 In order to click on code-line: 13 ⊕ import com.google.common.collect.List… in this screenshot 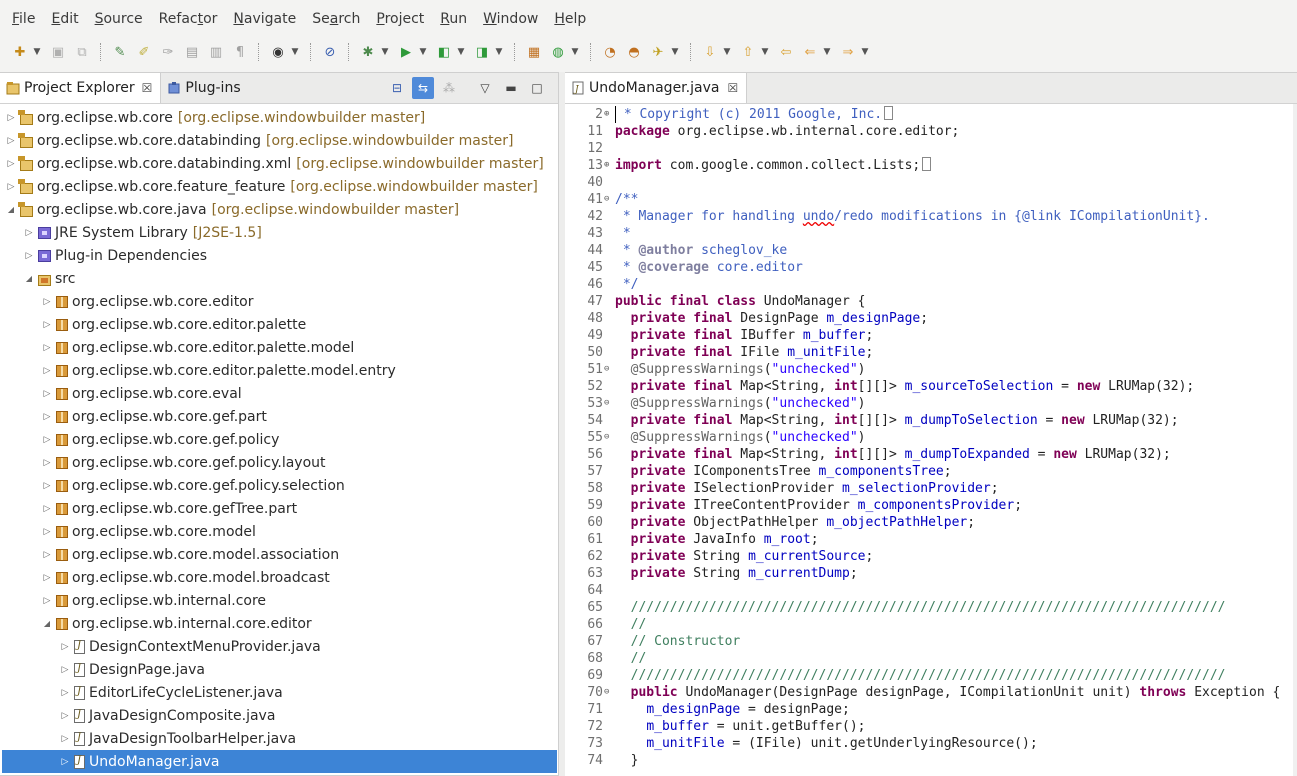, I will do `click(931, 165)`.